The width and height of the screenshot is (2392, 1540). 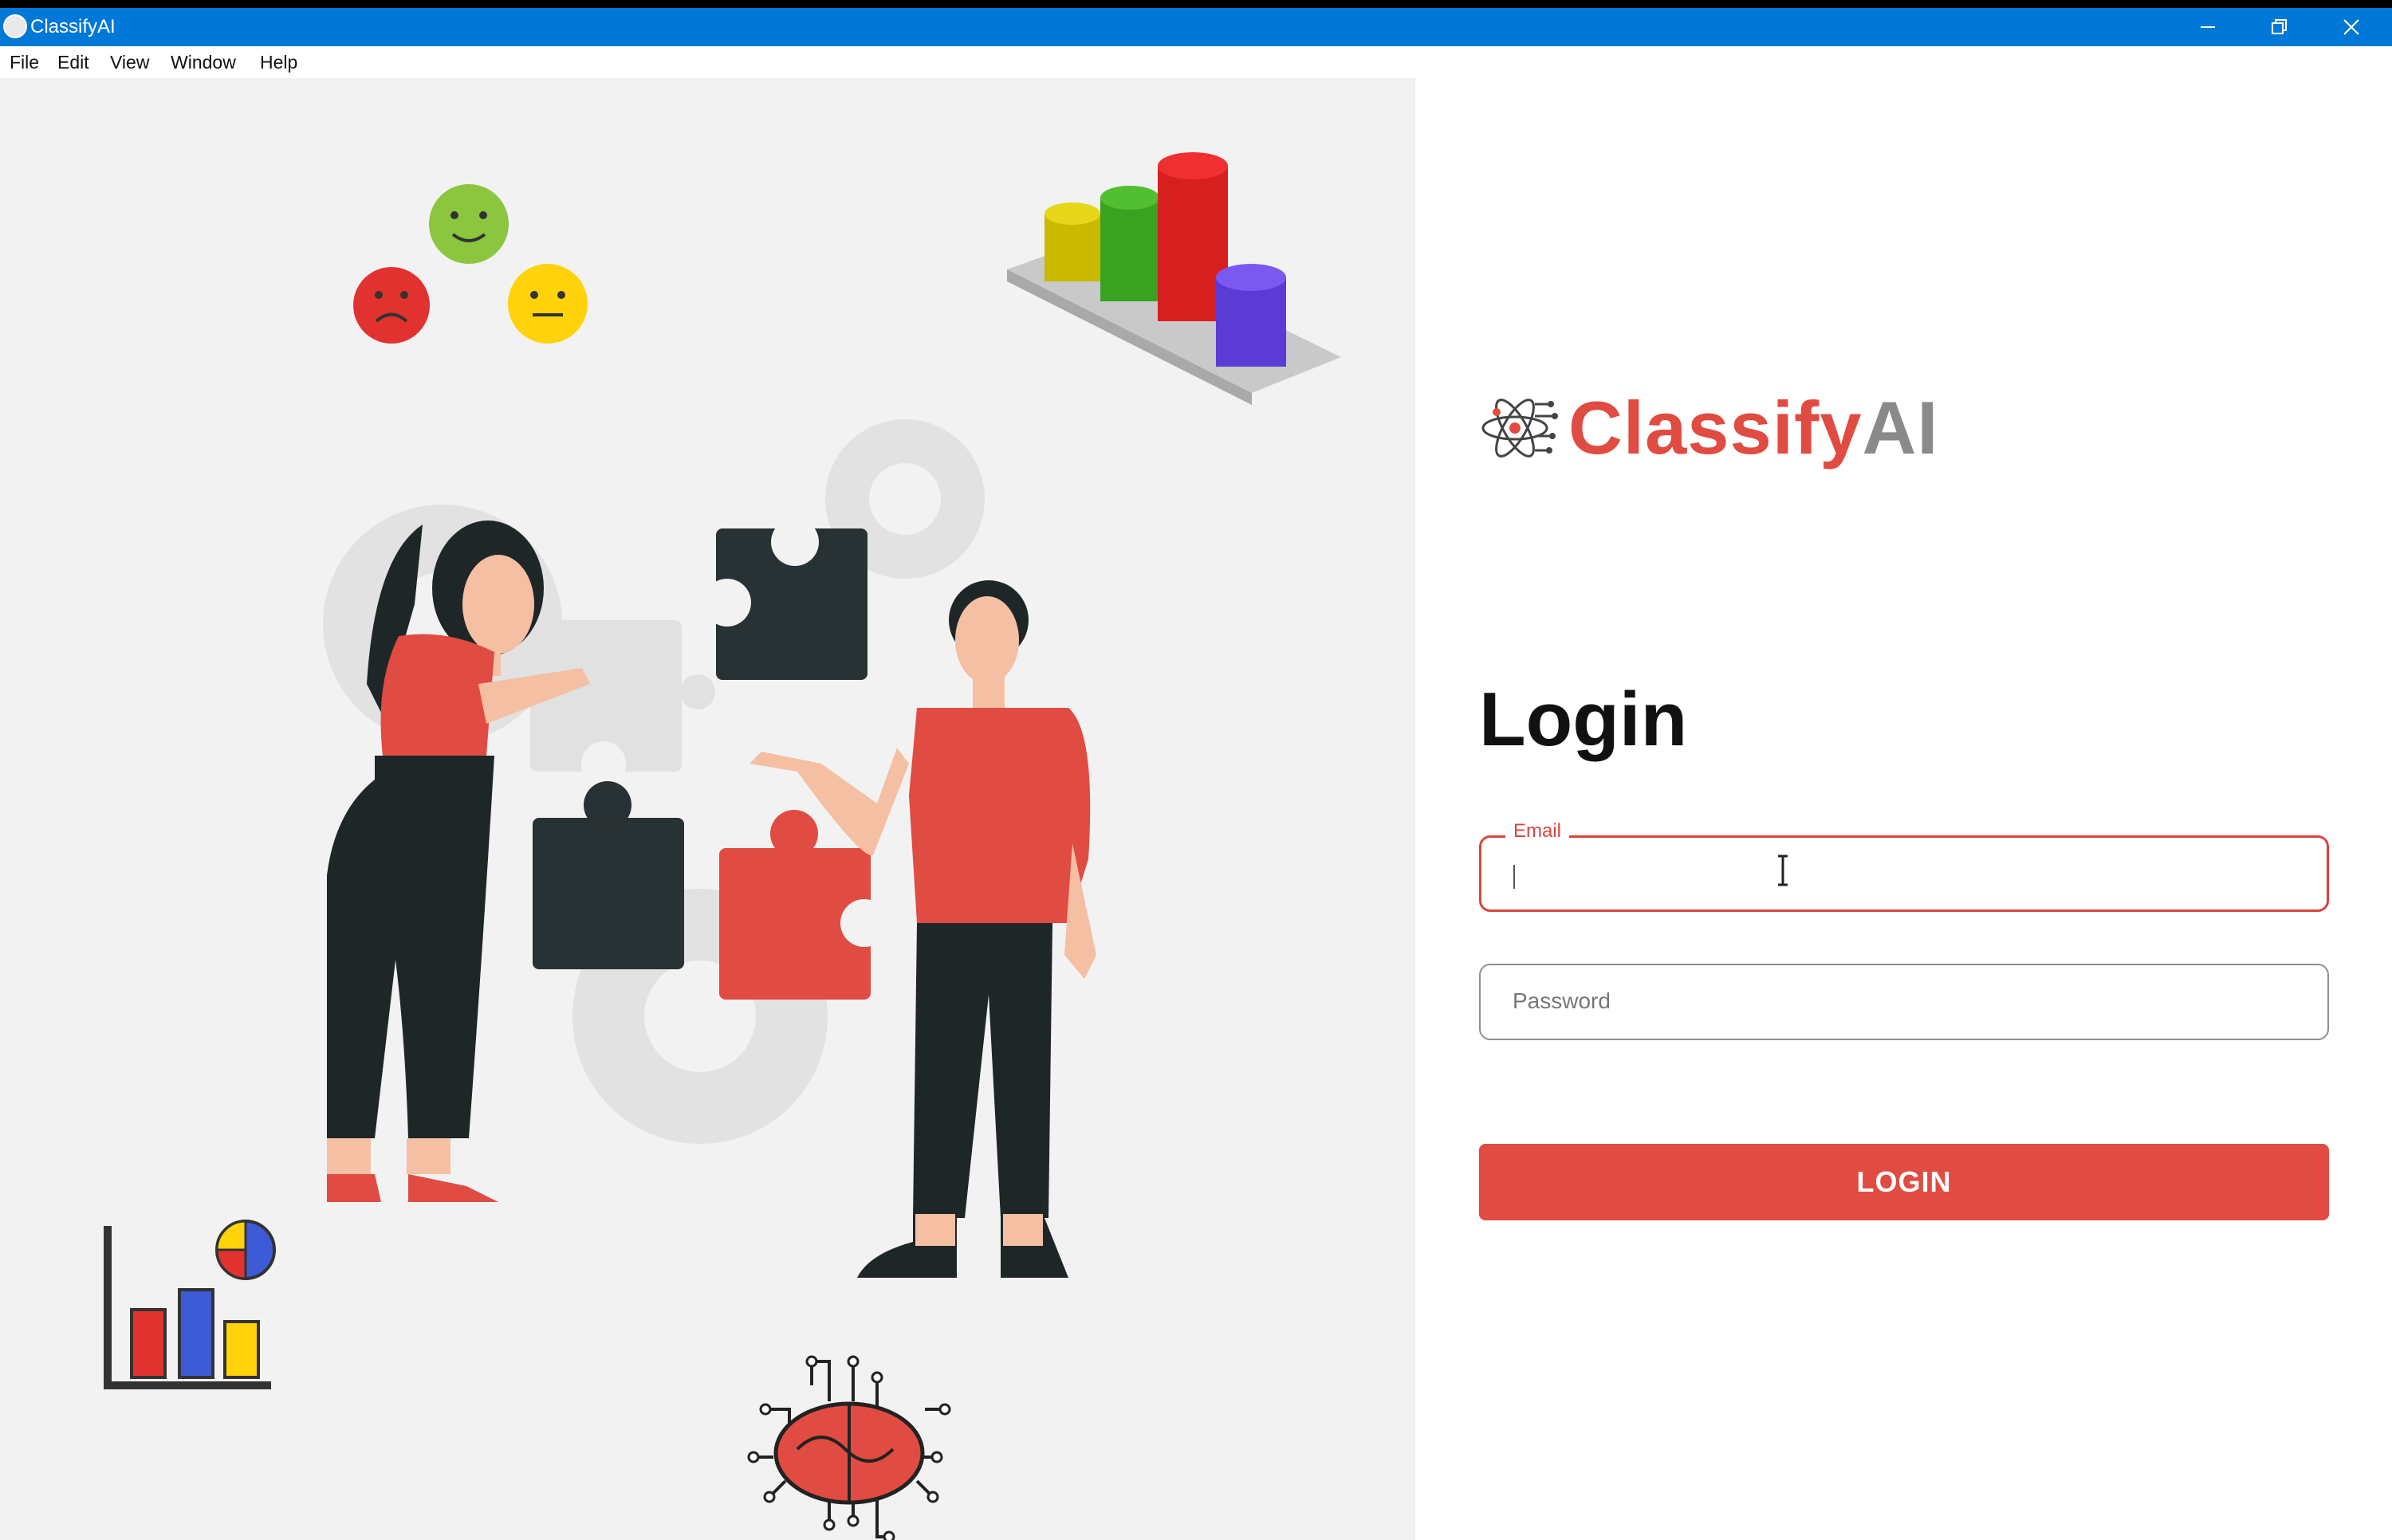 I want to click on email-input, so click(x=1912, y=874).